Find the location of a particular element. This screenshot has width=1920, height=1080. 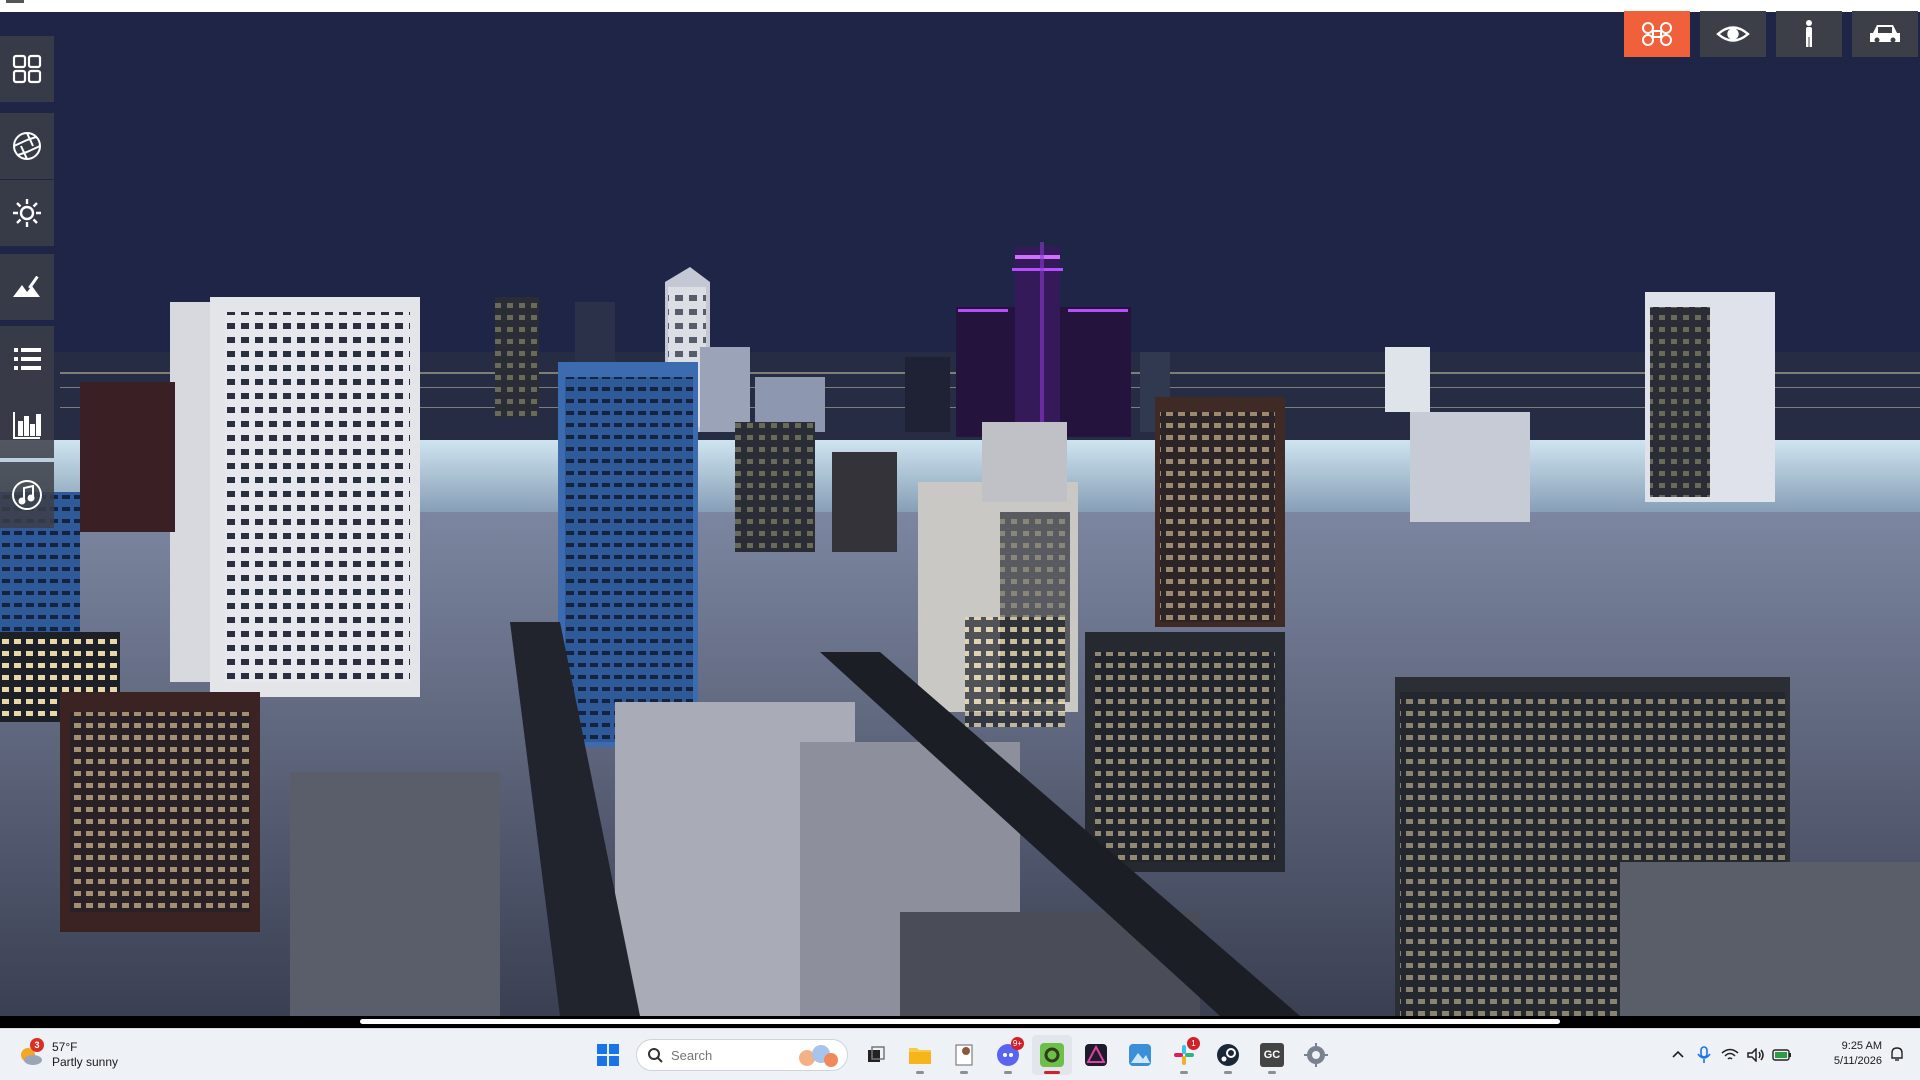

steam-button is located at coordinates (1228, 1055).